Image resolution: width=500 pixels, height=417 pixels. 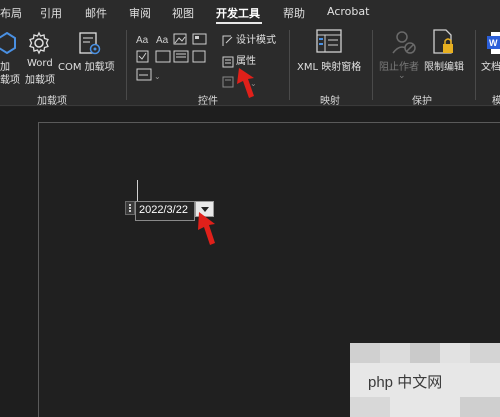 What do you see at coordinates (10, 78) in the screenshot?
I see `addin-button-label-2: 载项` at bounding box center [10, 78].